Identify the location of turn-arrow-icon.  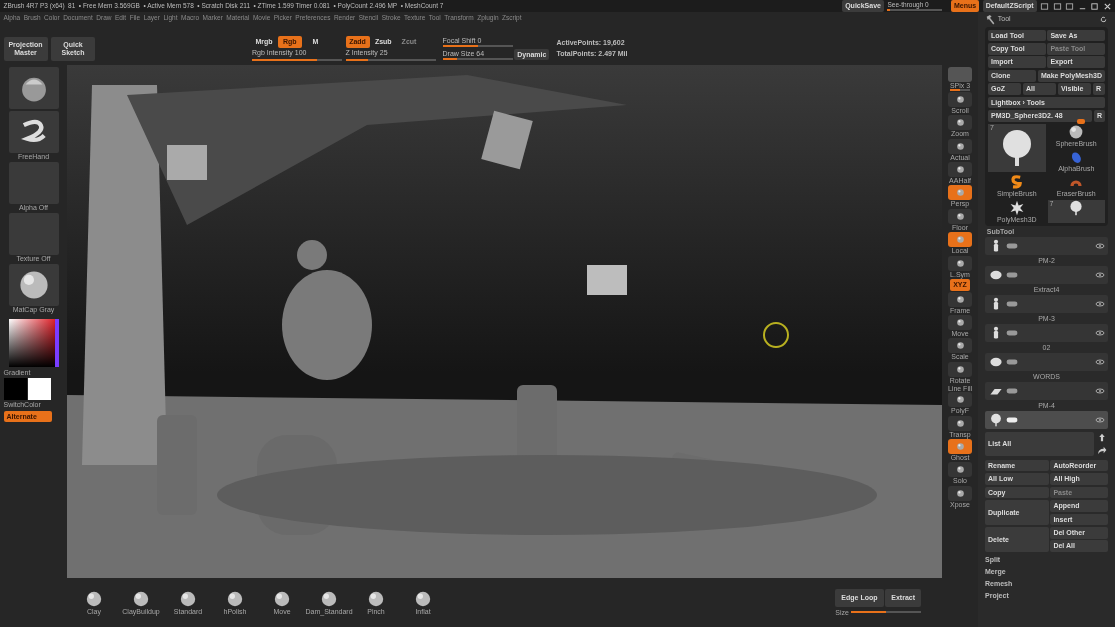
(1102, 451).